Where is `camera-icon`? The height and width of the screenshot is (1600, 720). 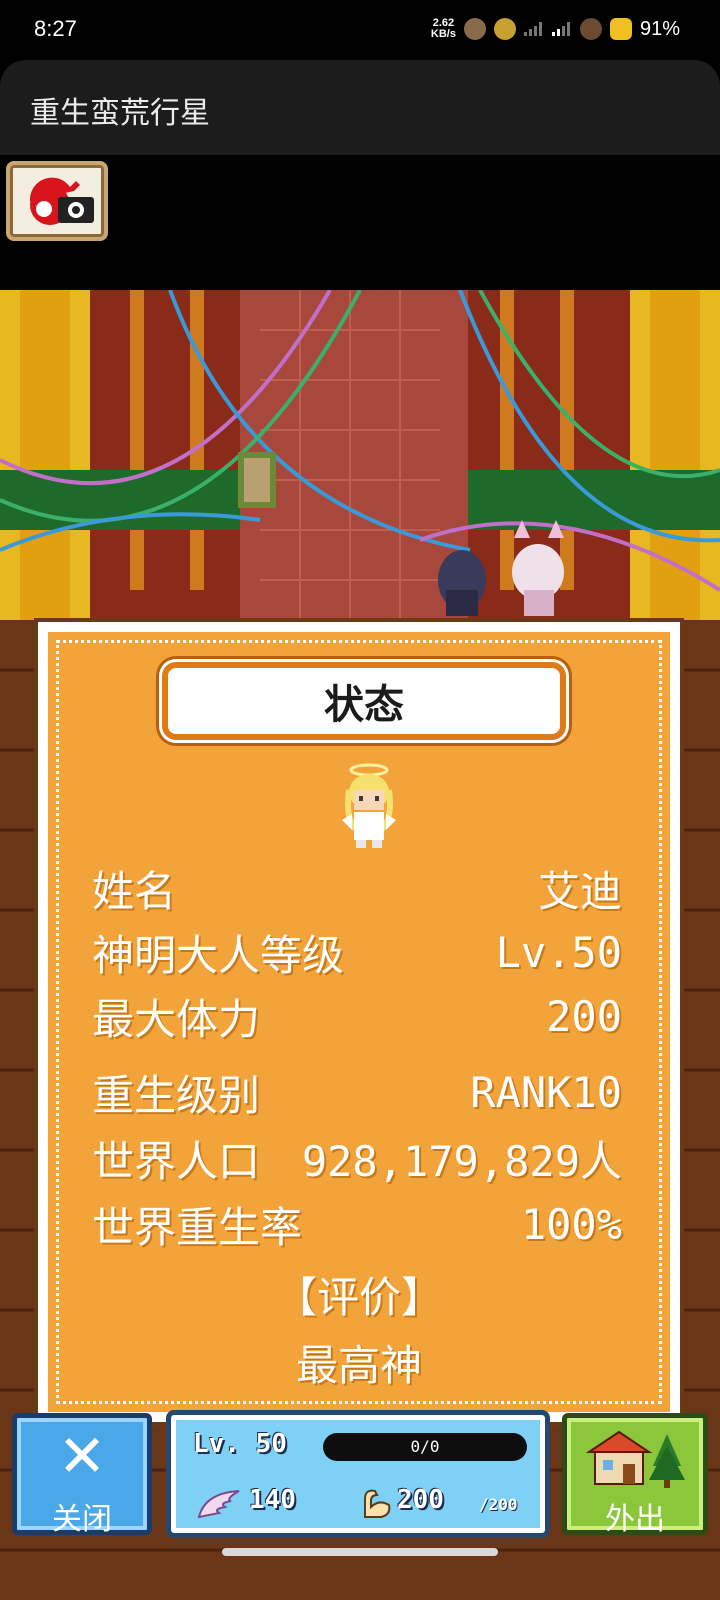
camera-icon is located at coordinates (61, 201).